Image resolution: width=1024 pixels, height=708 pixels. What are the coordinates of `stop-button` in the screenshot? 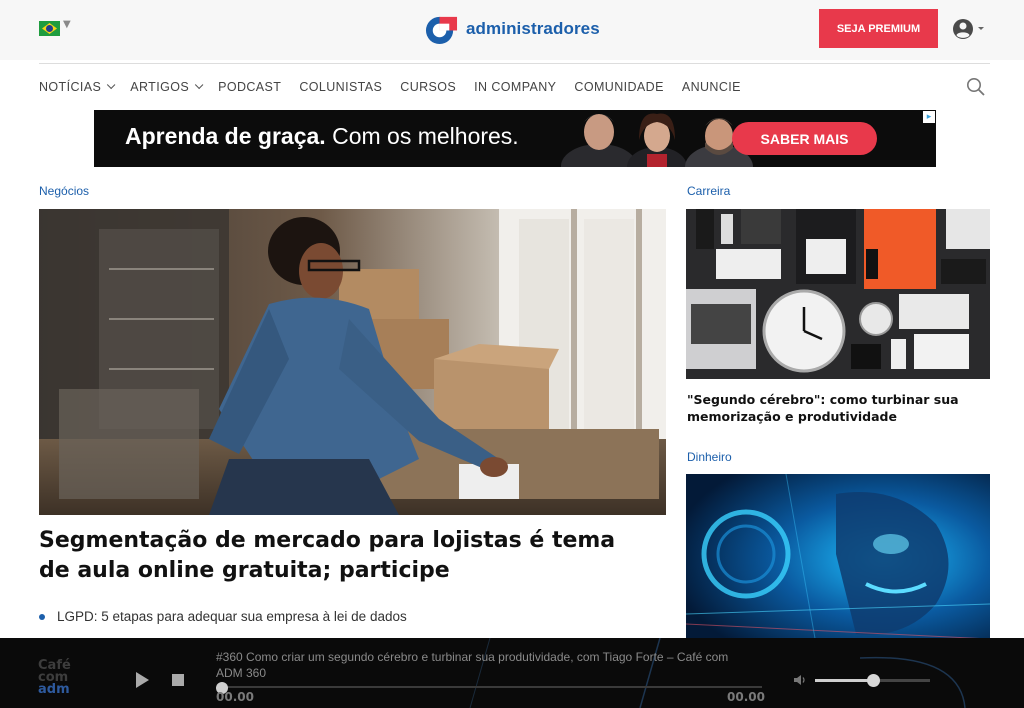 It's located at (178, 680).